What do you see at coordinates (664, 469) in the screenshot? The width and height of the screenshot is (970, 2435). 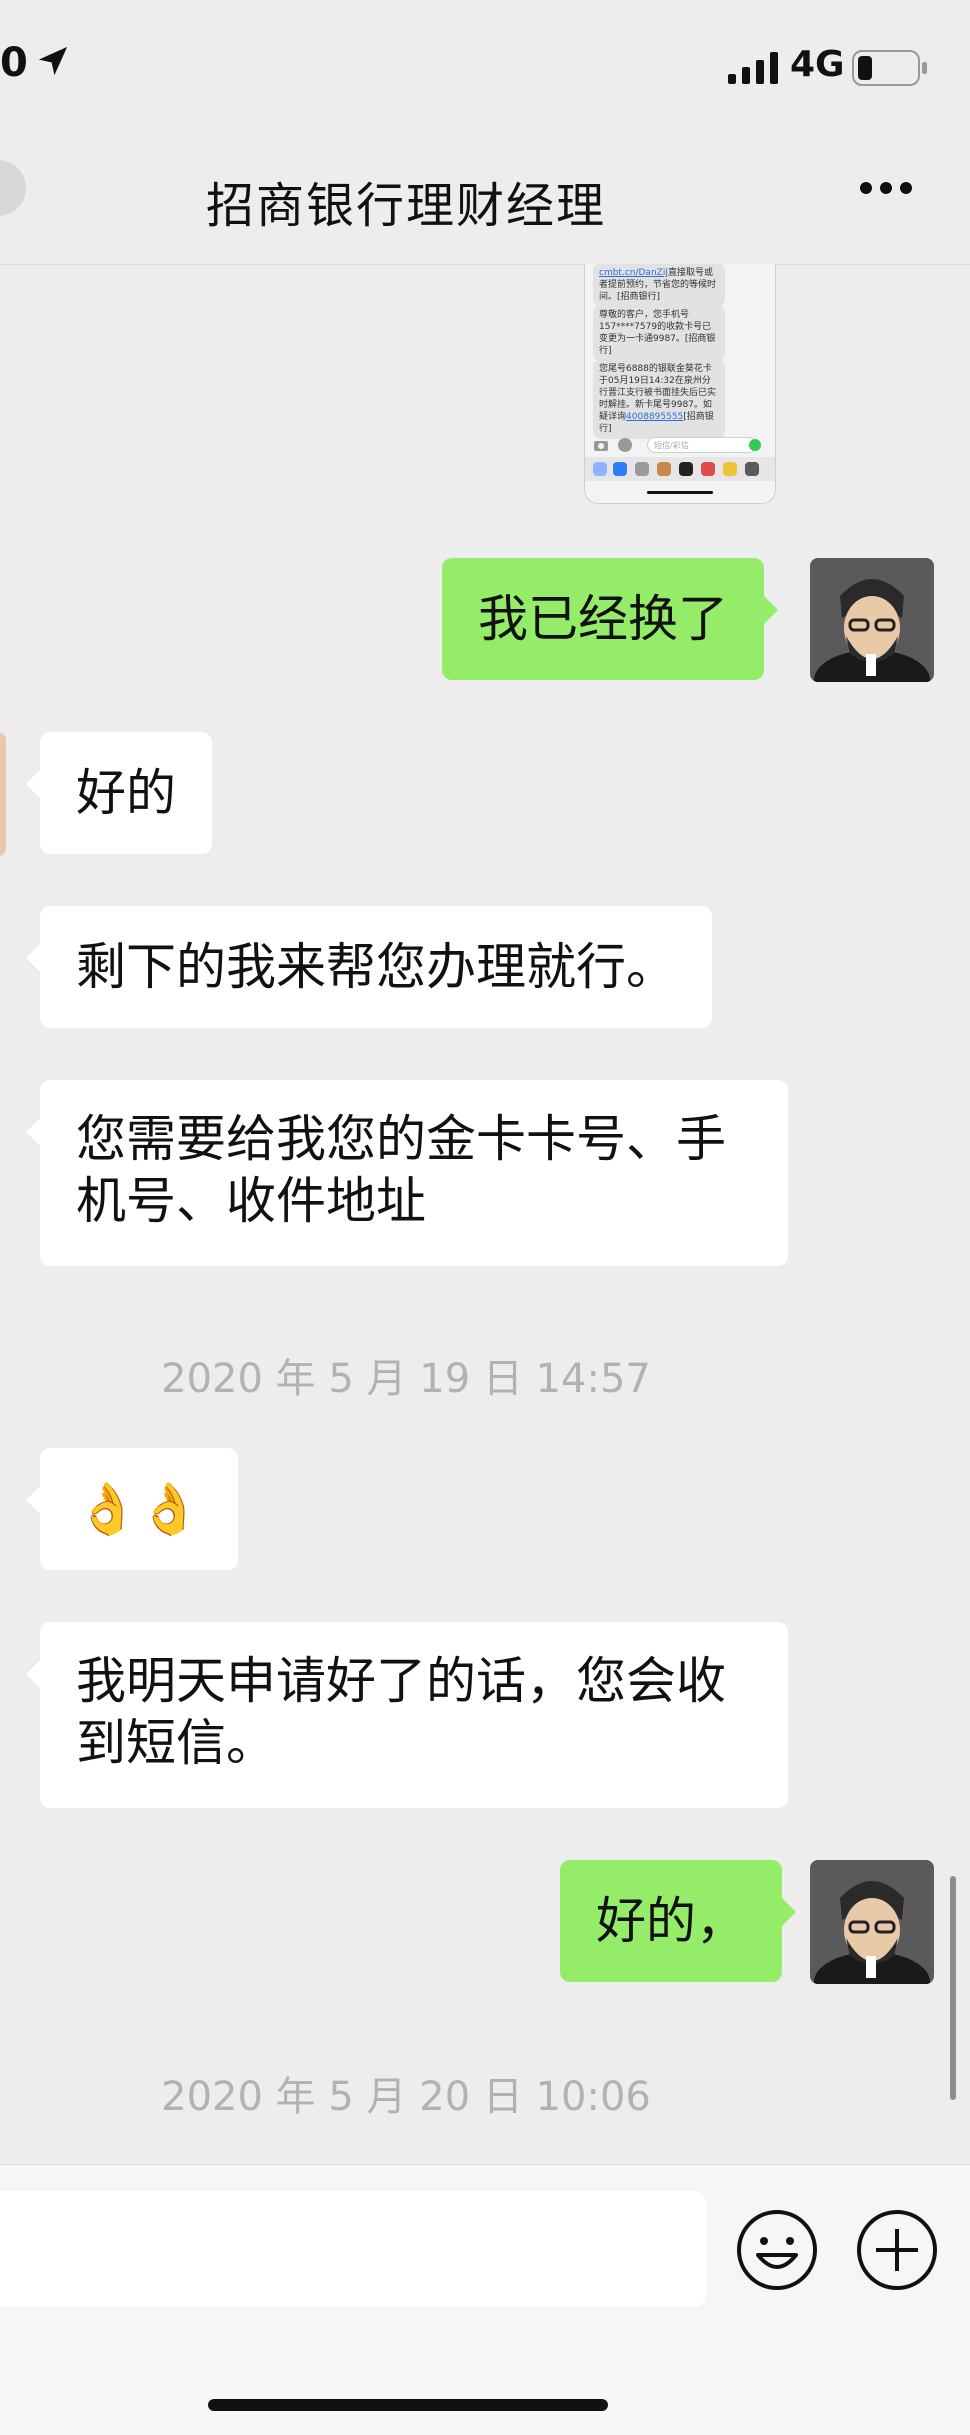 I see `memoji-app-icon` at bounding box center [664, 469].